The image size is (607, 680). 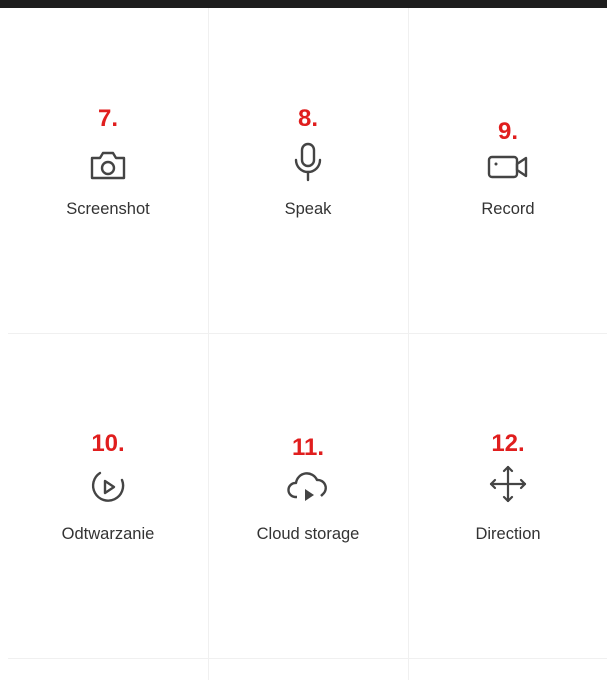 What do you see at coordinates (308, 447) in the screenshot?
I see `control-number: 11.` at bounding box center [308, 447].